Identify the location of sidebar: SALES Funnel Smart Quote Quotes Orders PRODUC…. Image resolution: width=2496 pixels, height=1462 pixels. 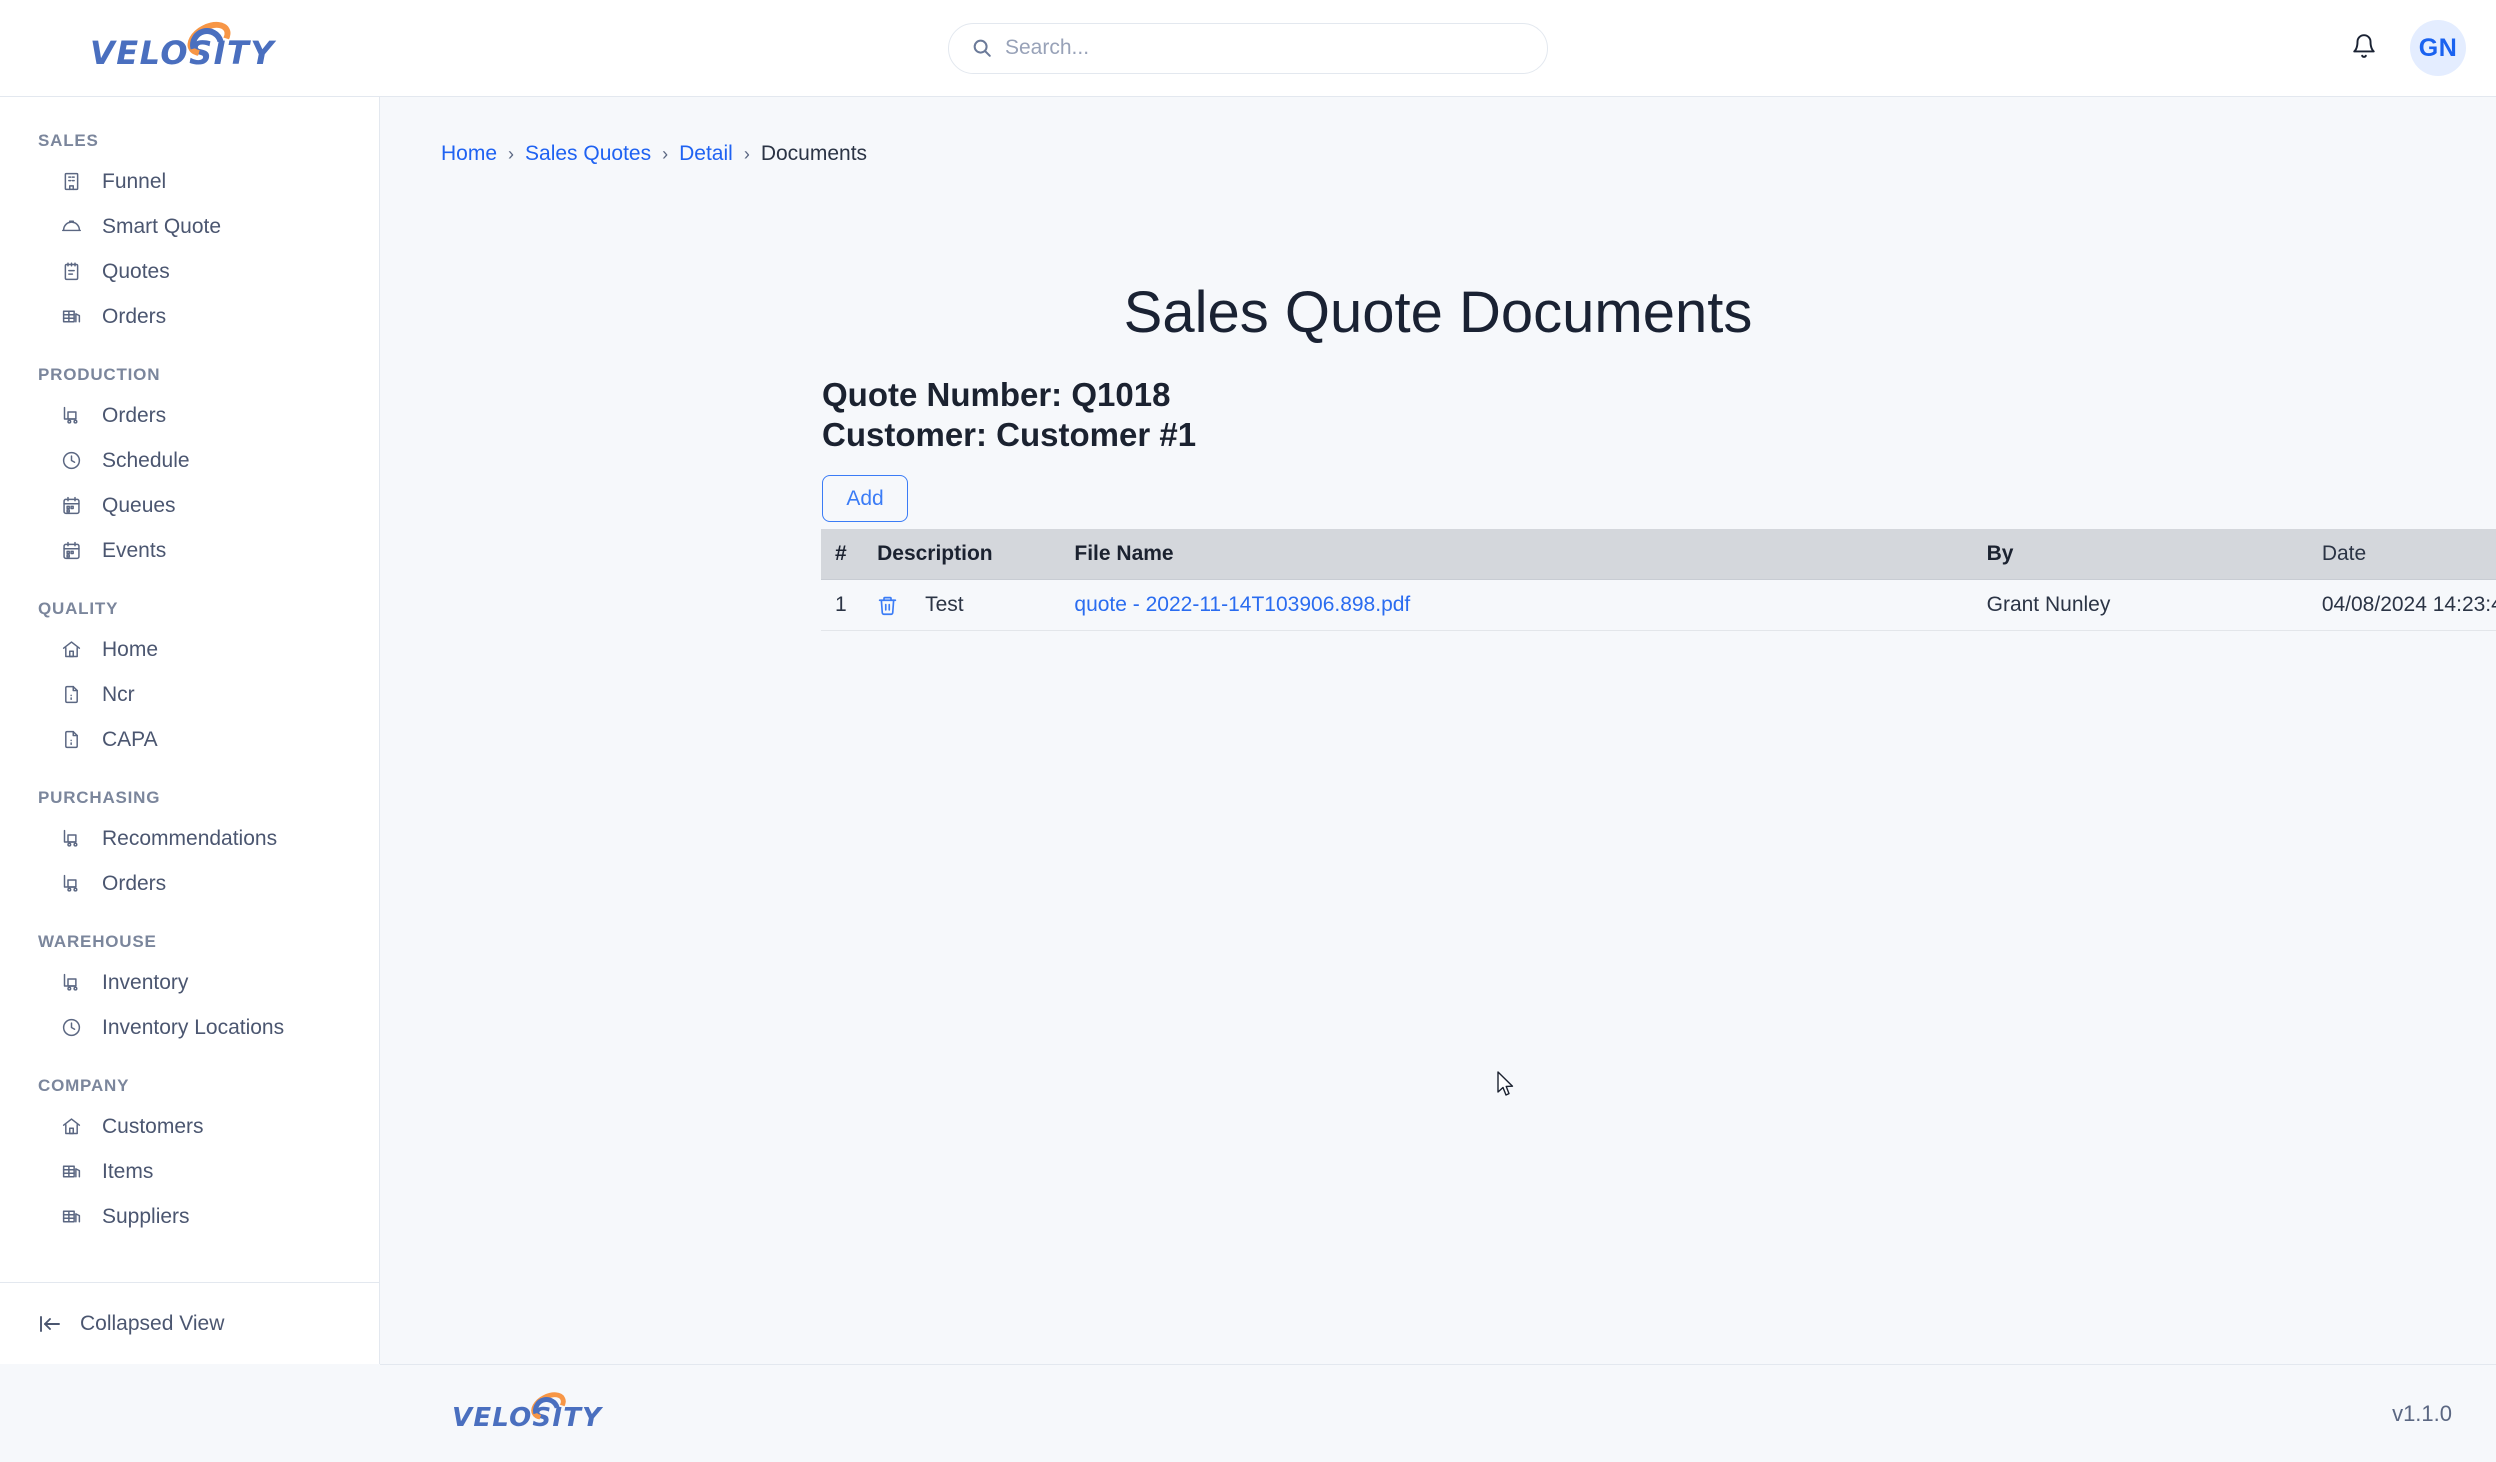
(190, 730).